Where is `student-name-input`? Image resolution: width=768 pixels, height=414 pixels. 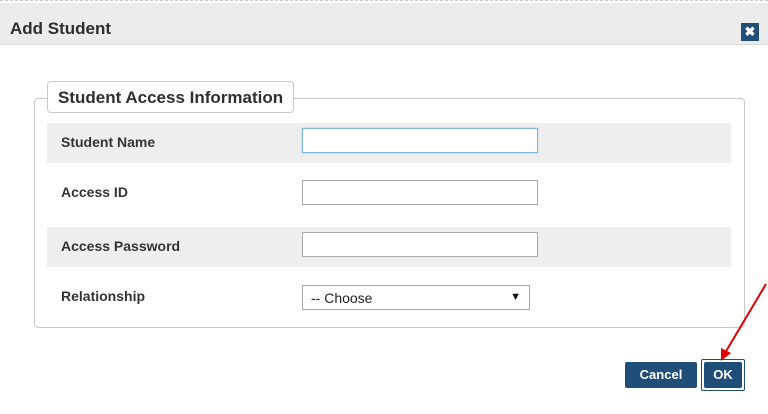 student-name-input is located at coordinates (420, 140).